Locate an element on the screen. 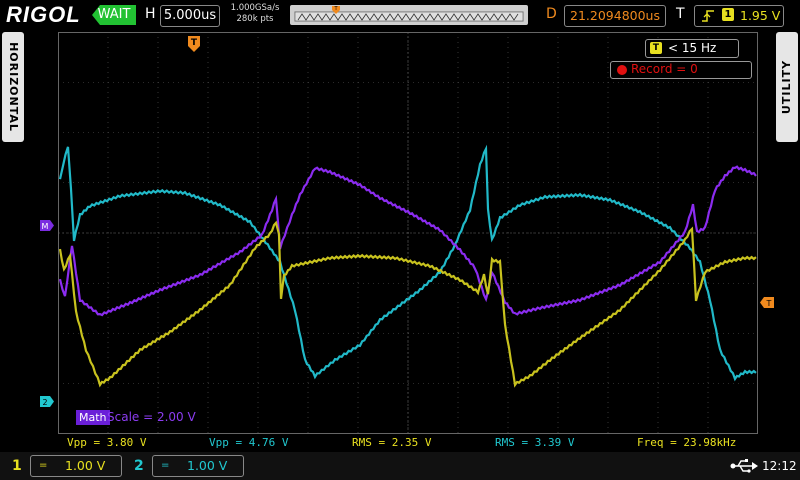  math-marker-label: M is located at coordinates (45, 226).